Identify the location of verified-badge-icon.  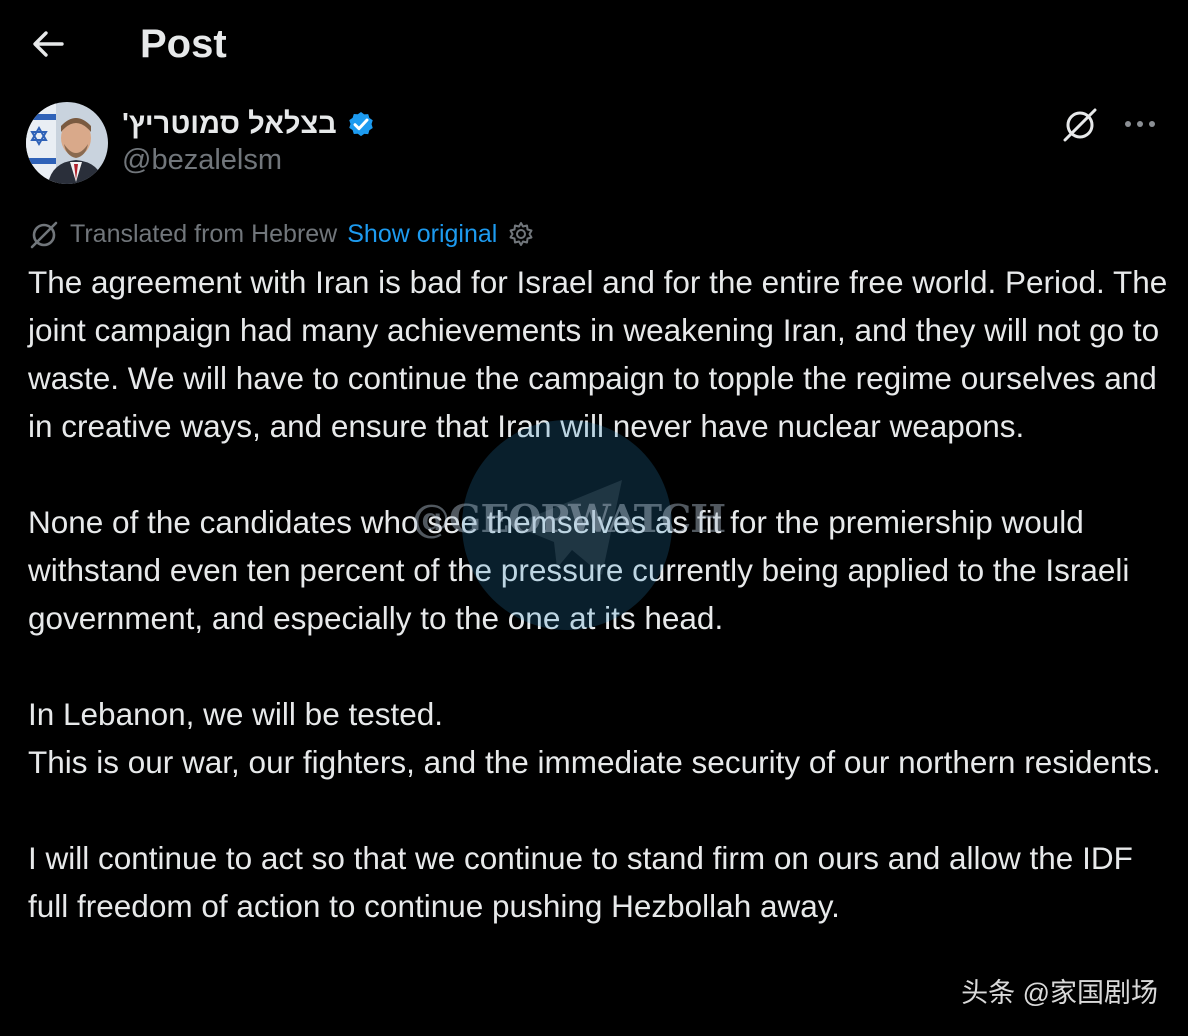
(360, 124).